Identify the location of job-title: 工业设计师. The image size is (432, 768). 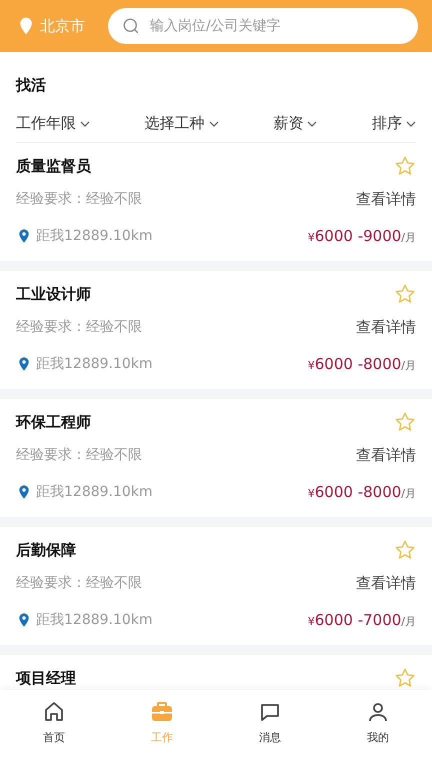
(53, 294).